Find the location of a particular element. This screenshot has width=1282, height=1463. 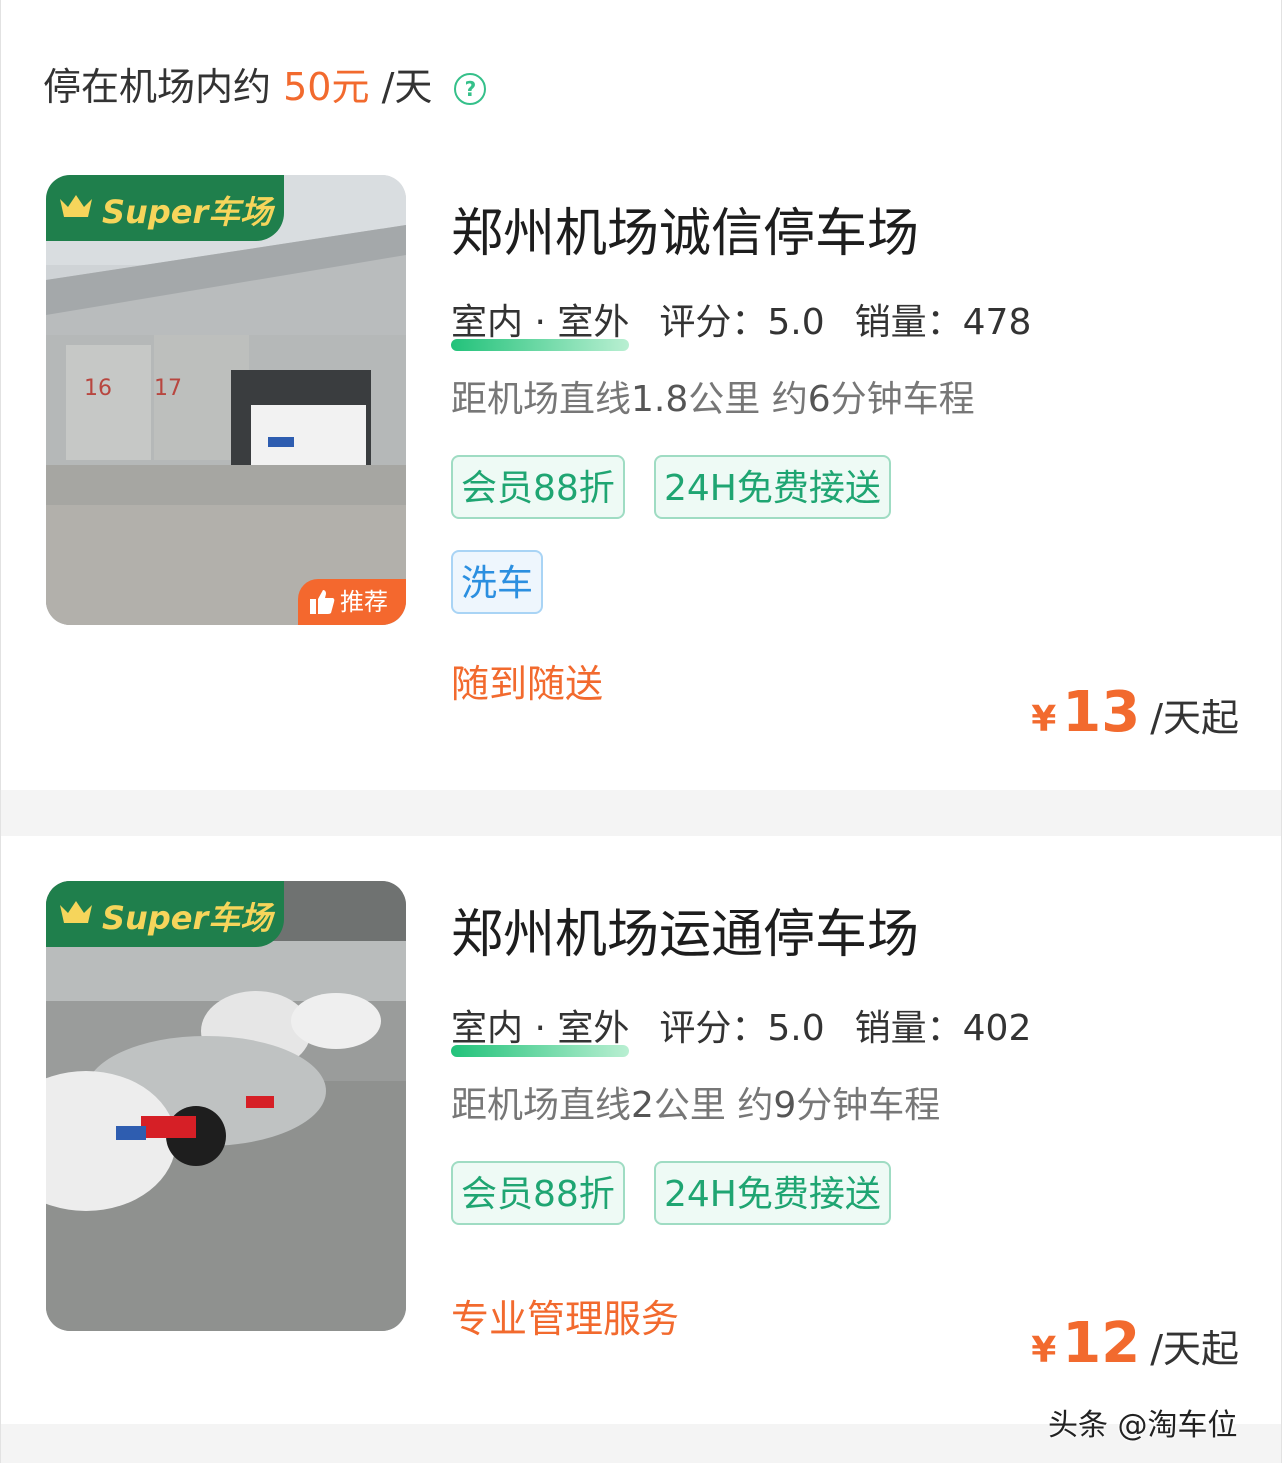

distance-minutes: 6 is located at coordinates (819, 399).